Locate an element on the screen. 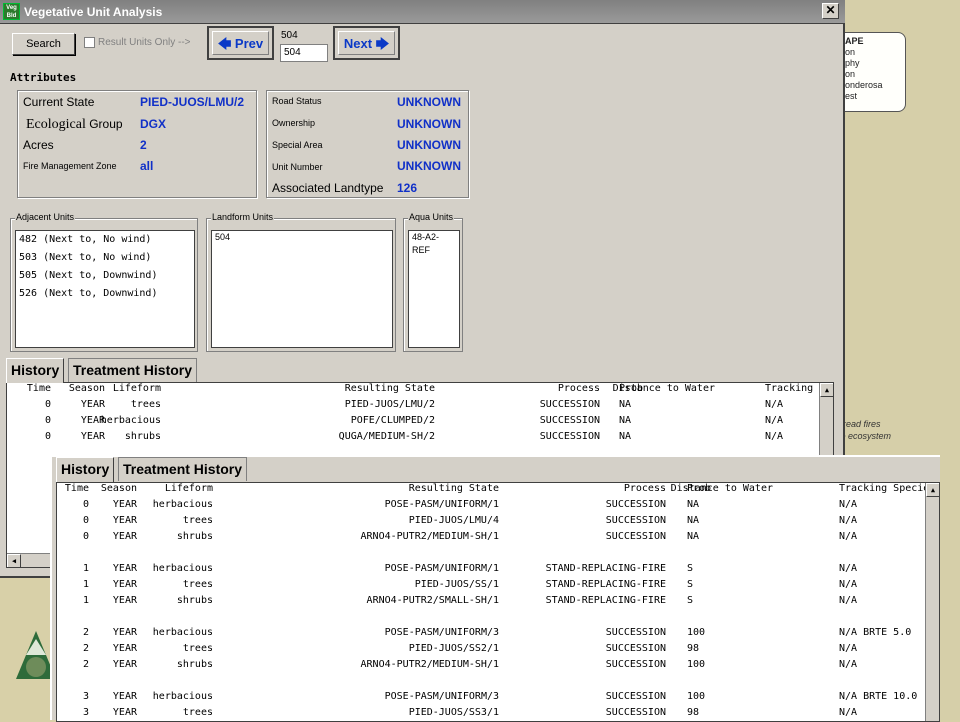  current-state-value: PIED-JUOS/LMU/2 is located at coordinates (192, 102).